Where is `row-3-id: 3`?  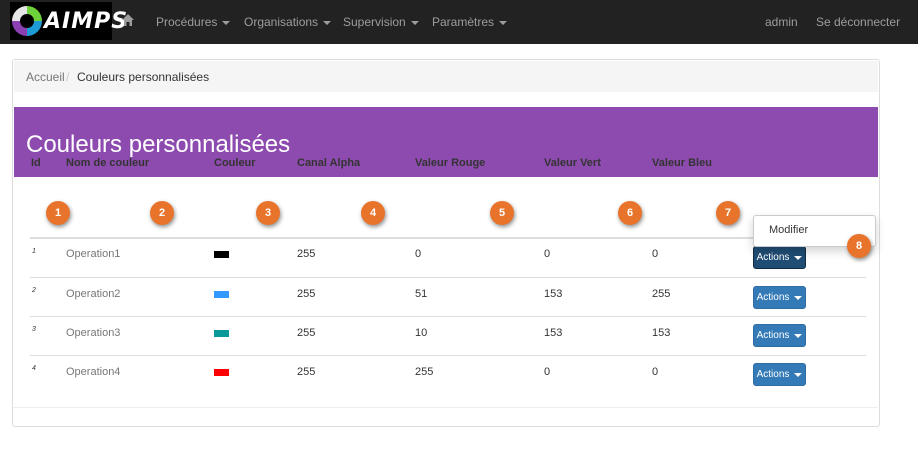 row-3-id: 3 is located at coordinates (34, 329).